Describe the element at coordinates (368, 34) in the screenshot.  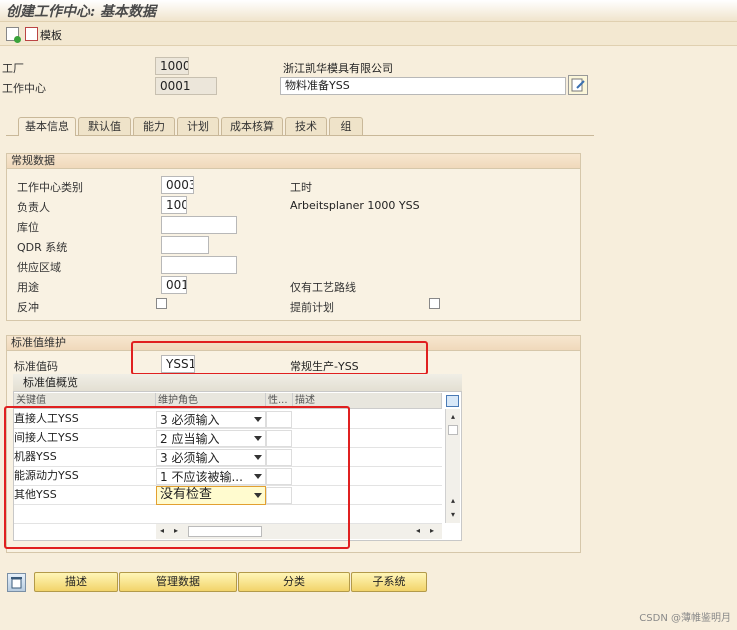
I see `toolbar: 模板` at that location.